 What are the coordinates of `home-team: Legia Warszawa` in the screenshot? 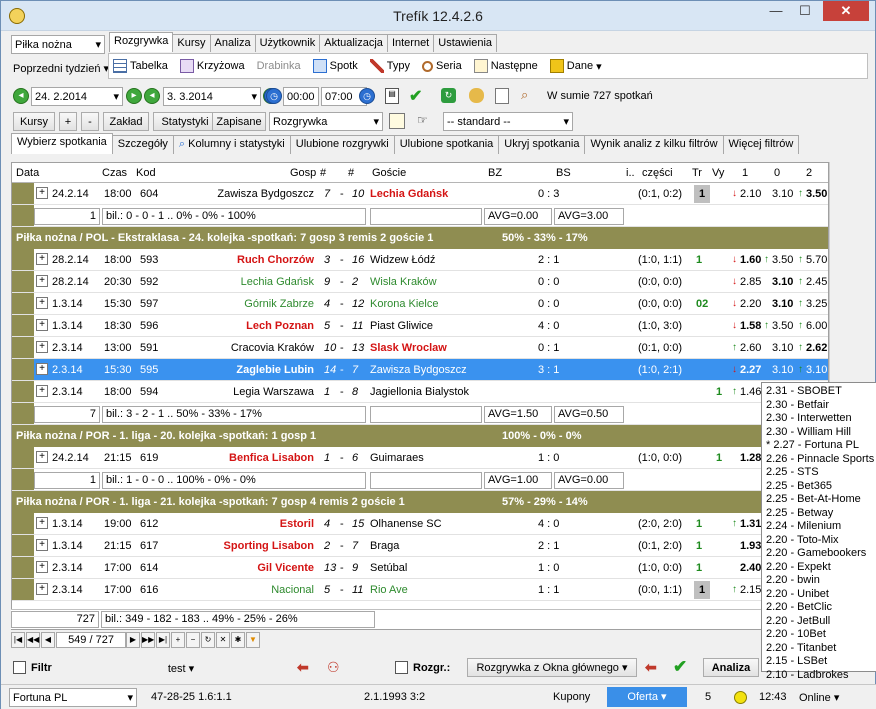 It's located at (273, 392).